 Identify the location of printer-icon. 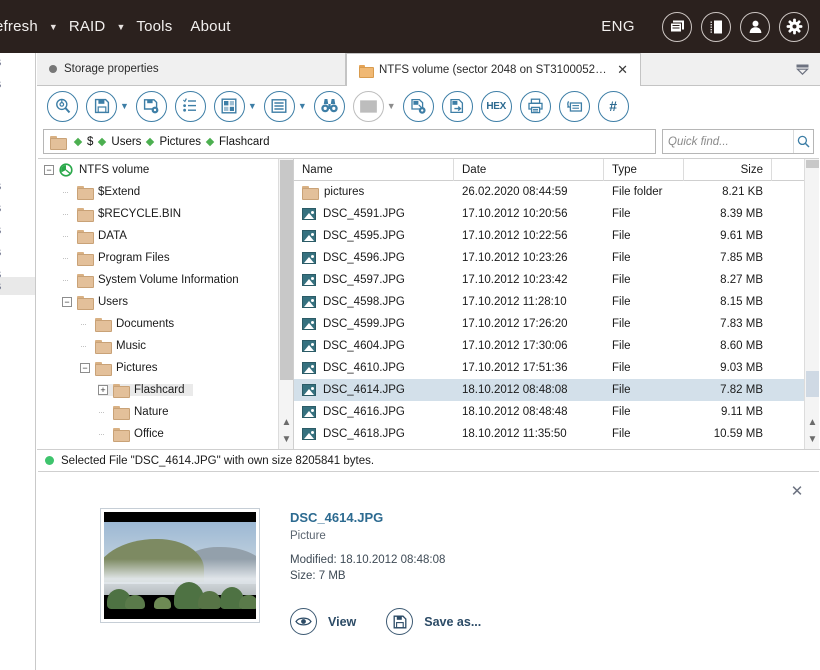
(535, 106).